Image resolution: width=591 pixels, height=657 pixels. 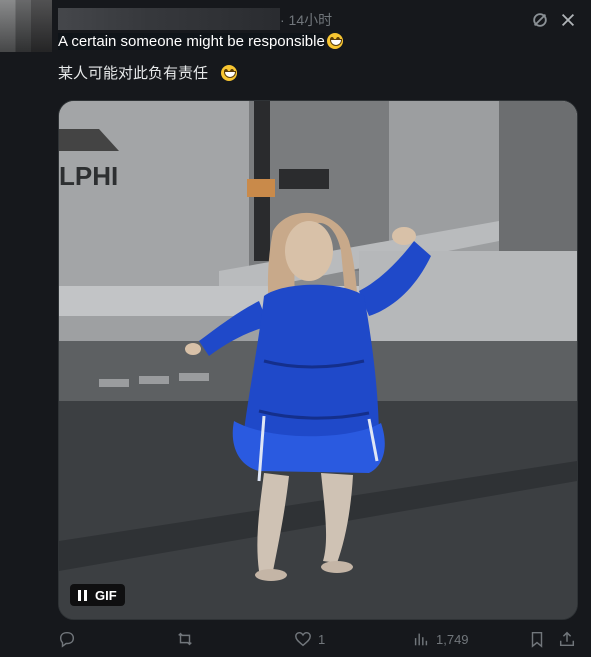 I want to click on tweet-text-line2: 某人可能对此负有责任, so click(x=133, y=73).